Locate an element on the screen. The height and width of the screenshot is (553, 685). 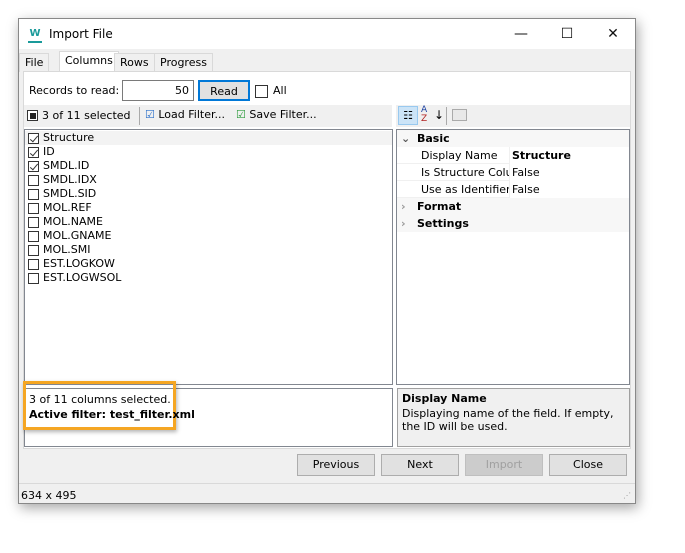
chevron-down-icon: ⌄ is located at coordinates (406, 138).